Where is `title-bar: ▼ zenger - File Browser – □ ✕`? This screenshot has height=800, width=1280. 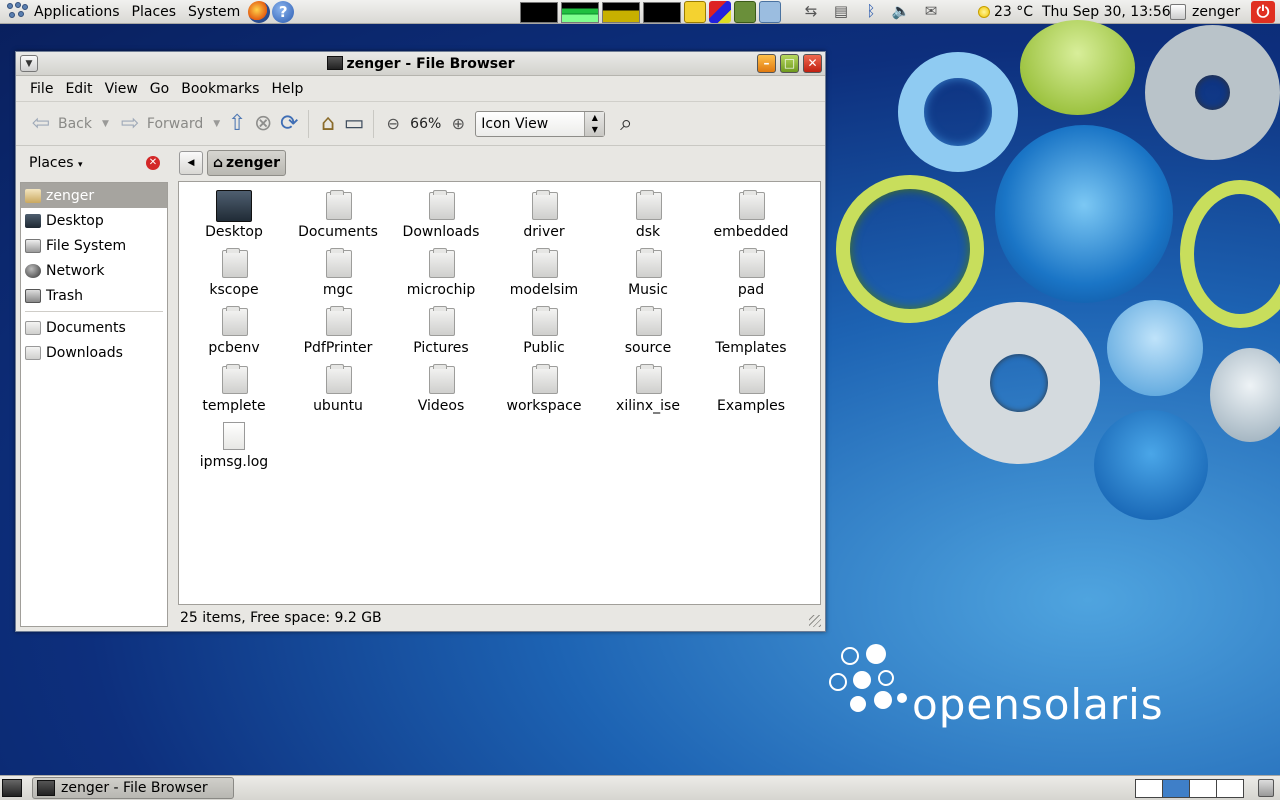 title-bar: ▼ zenger - File Browser – □ ✕ is located at coordinates (420, 64).